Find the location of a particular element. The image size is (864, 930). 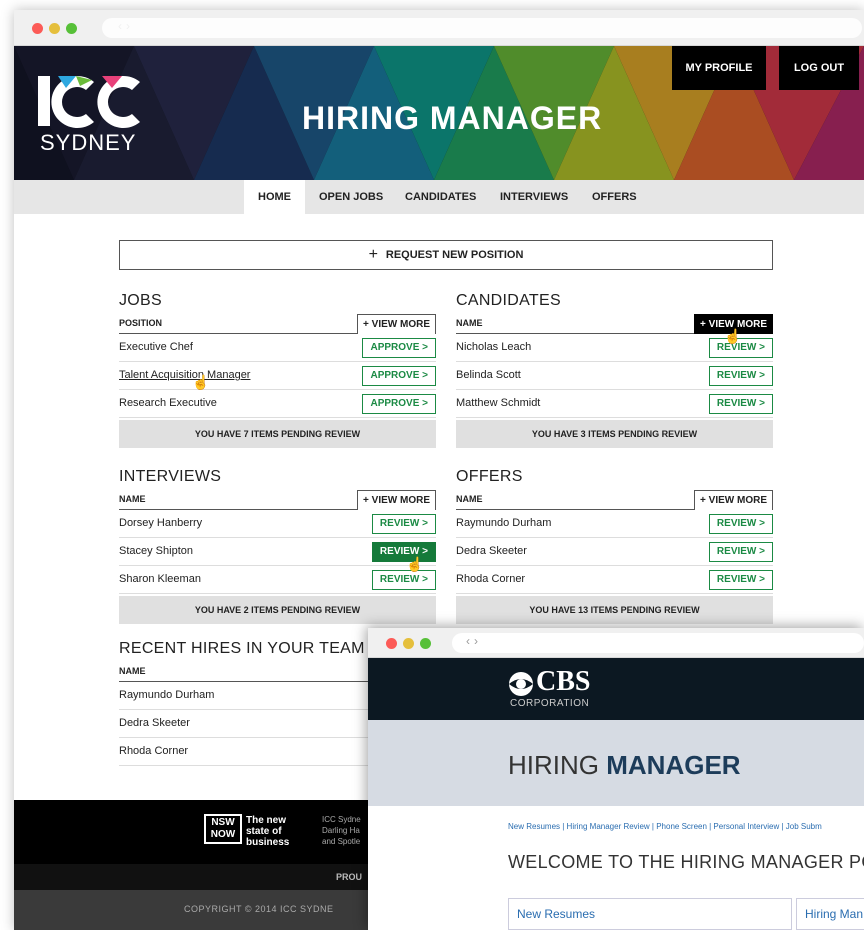

job-name: Executive Chef is located at coordinates (156, 347).